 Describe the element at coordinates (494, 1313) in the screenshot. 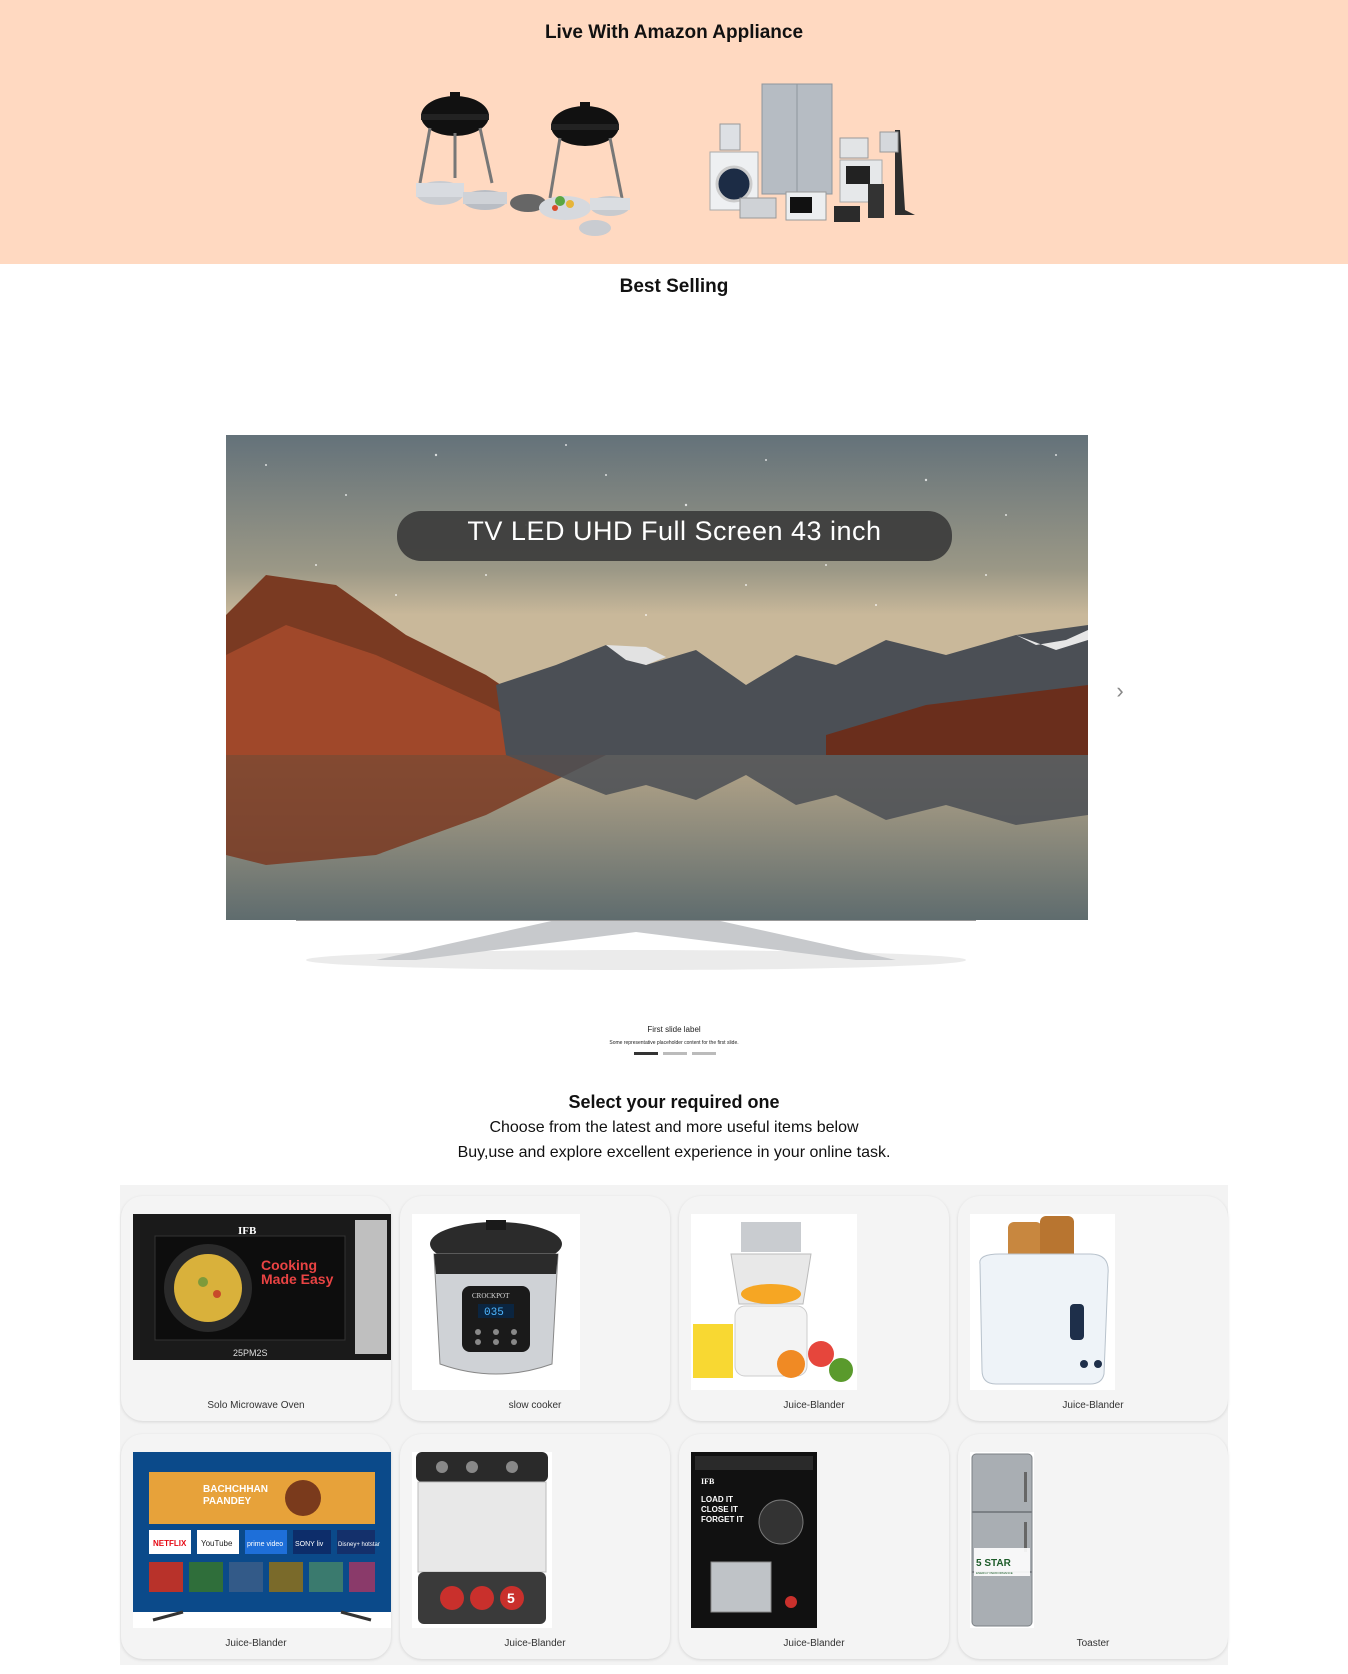

I see `cooker-display: 035` at that location.